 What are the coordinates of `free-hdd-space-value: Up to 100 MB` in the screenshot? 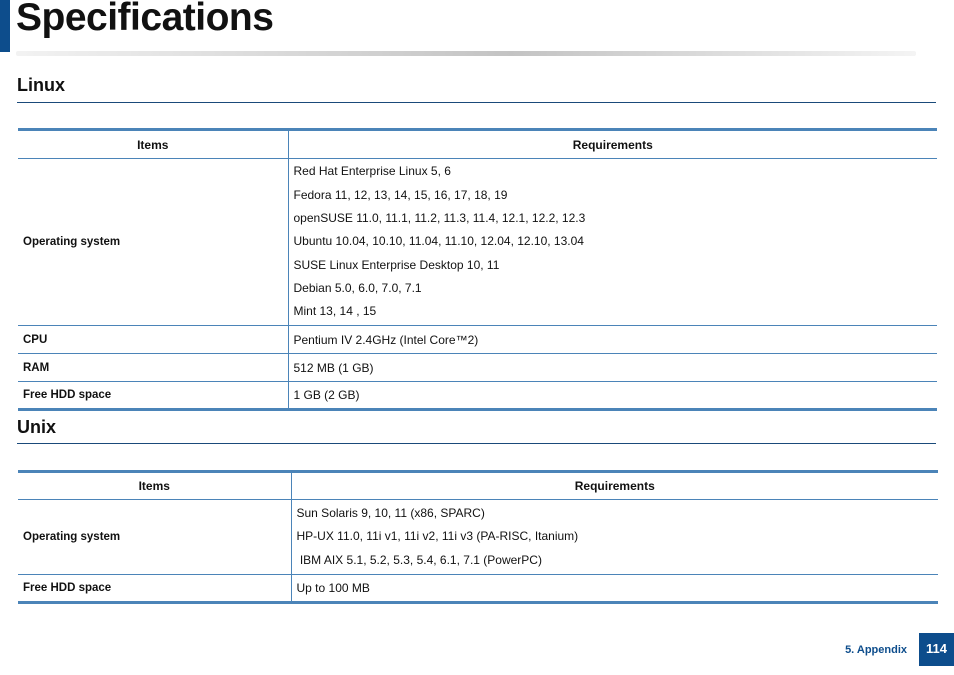 It's located at (614, 589).